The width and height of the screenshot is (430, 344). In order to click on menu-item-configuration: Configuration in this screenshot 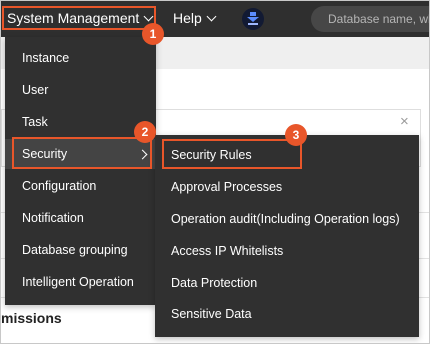, I will do `click(80, 186)`.